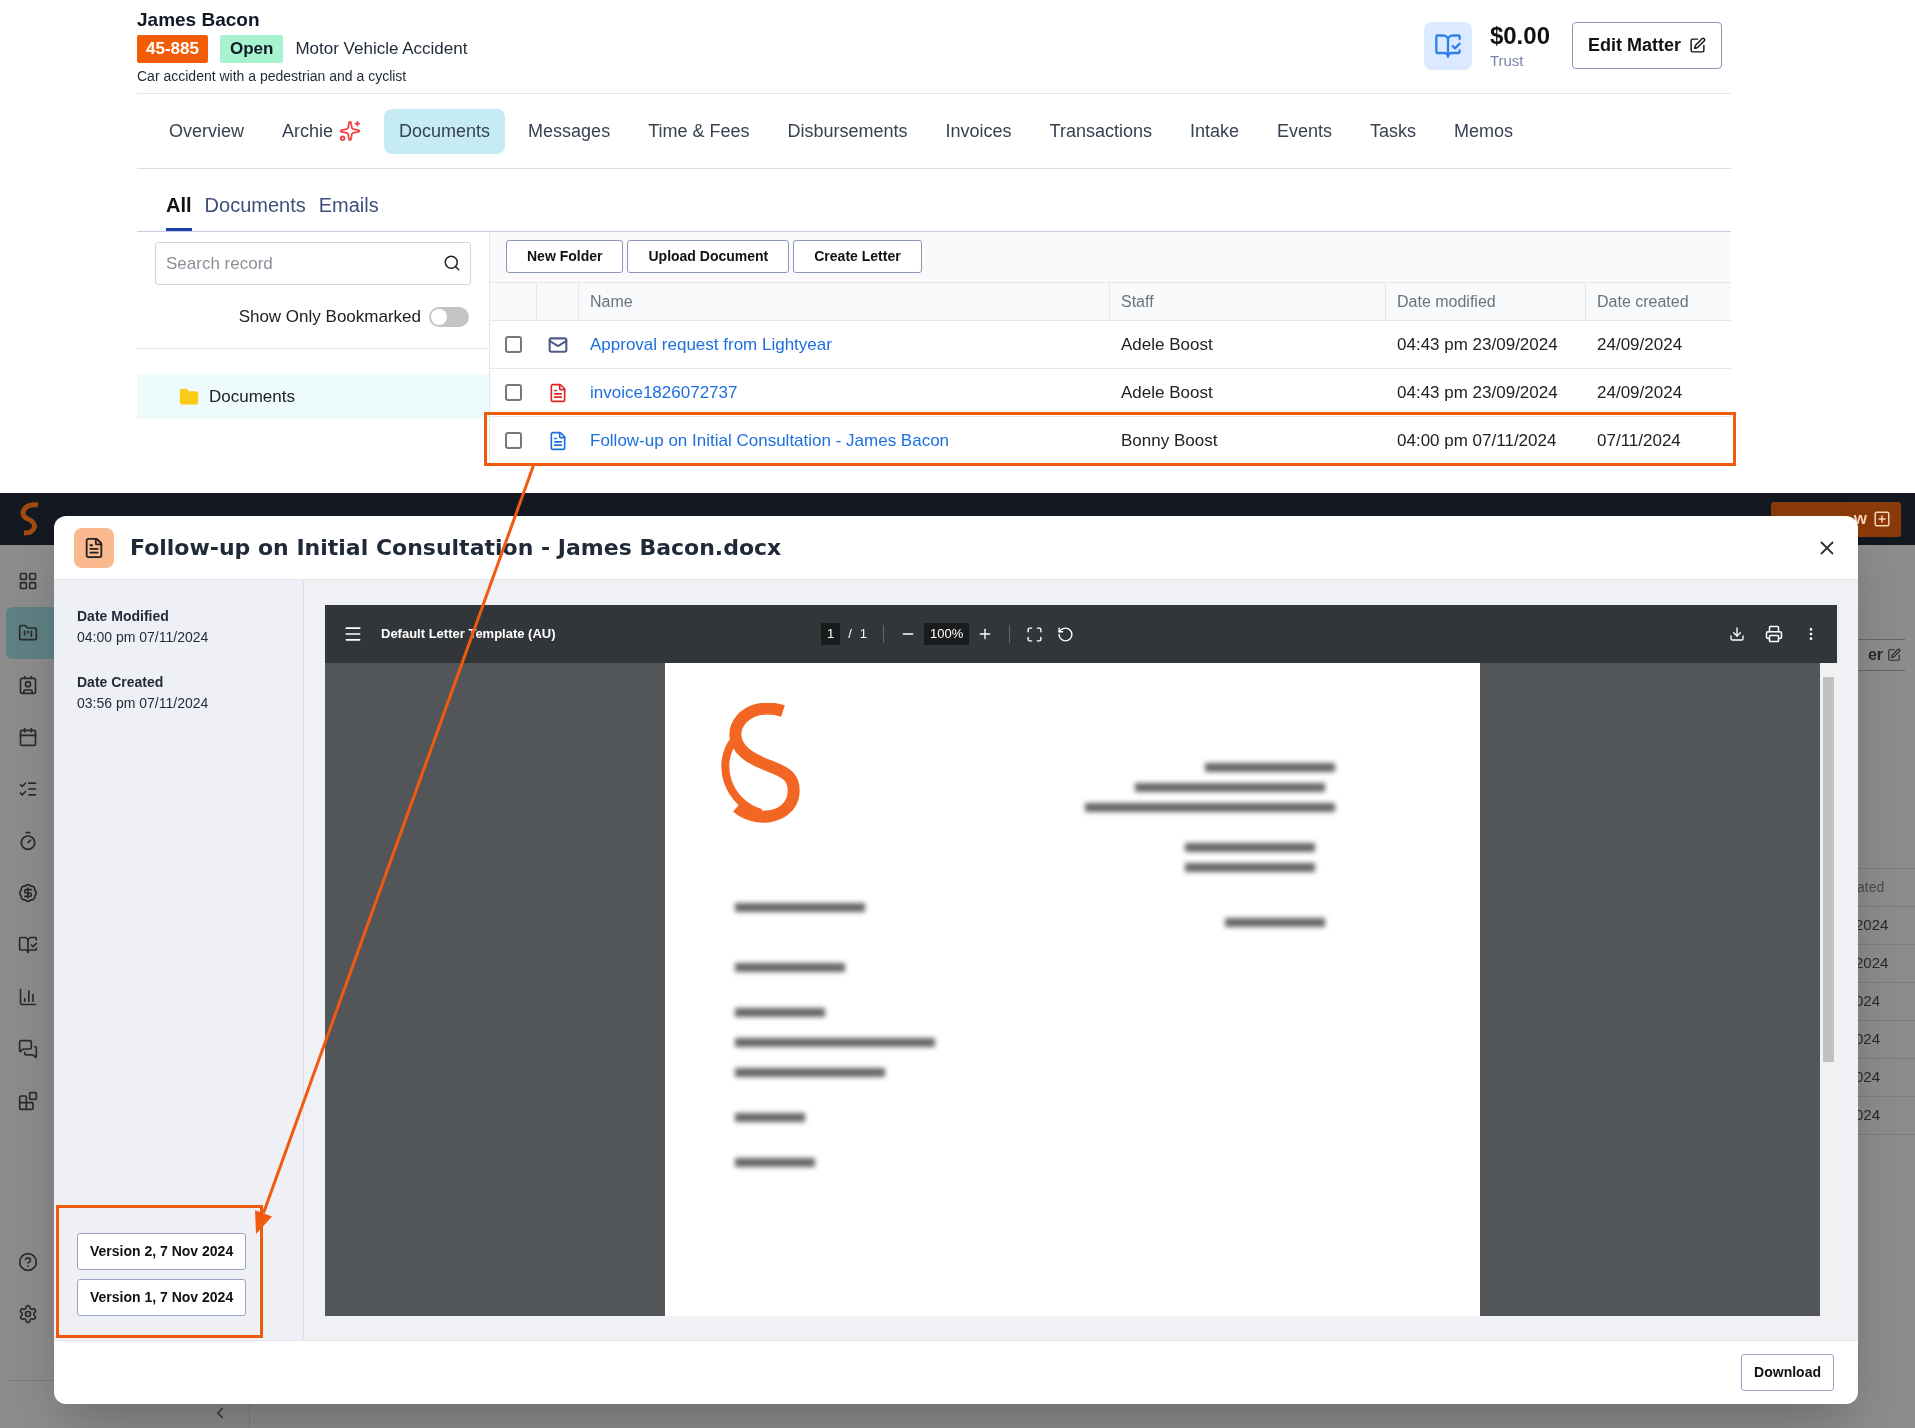 This screenshot has height=1428, width=1915. Describe the element at coordinates (123, 616) in the screenshot. I see `meta-label: Date Modified` at that location.